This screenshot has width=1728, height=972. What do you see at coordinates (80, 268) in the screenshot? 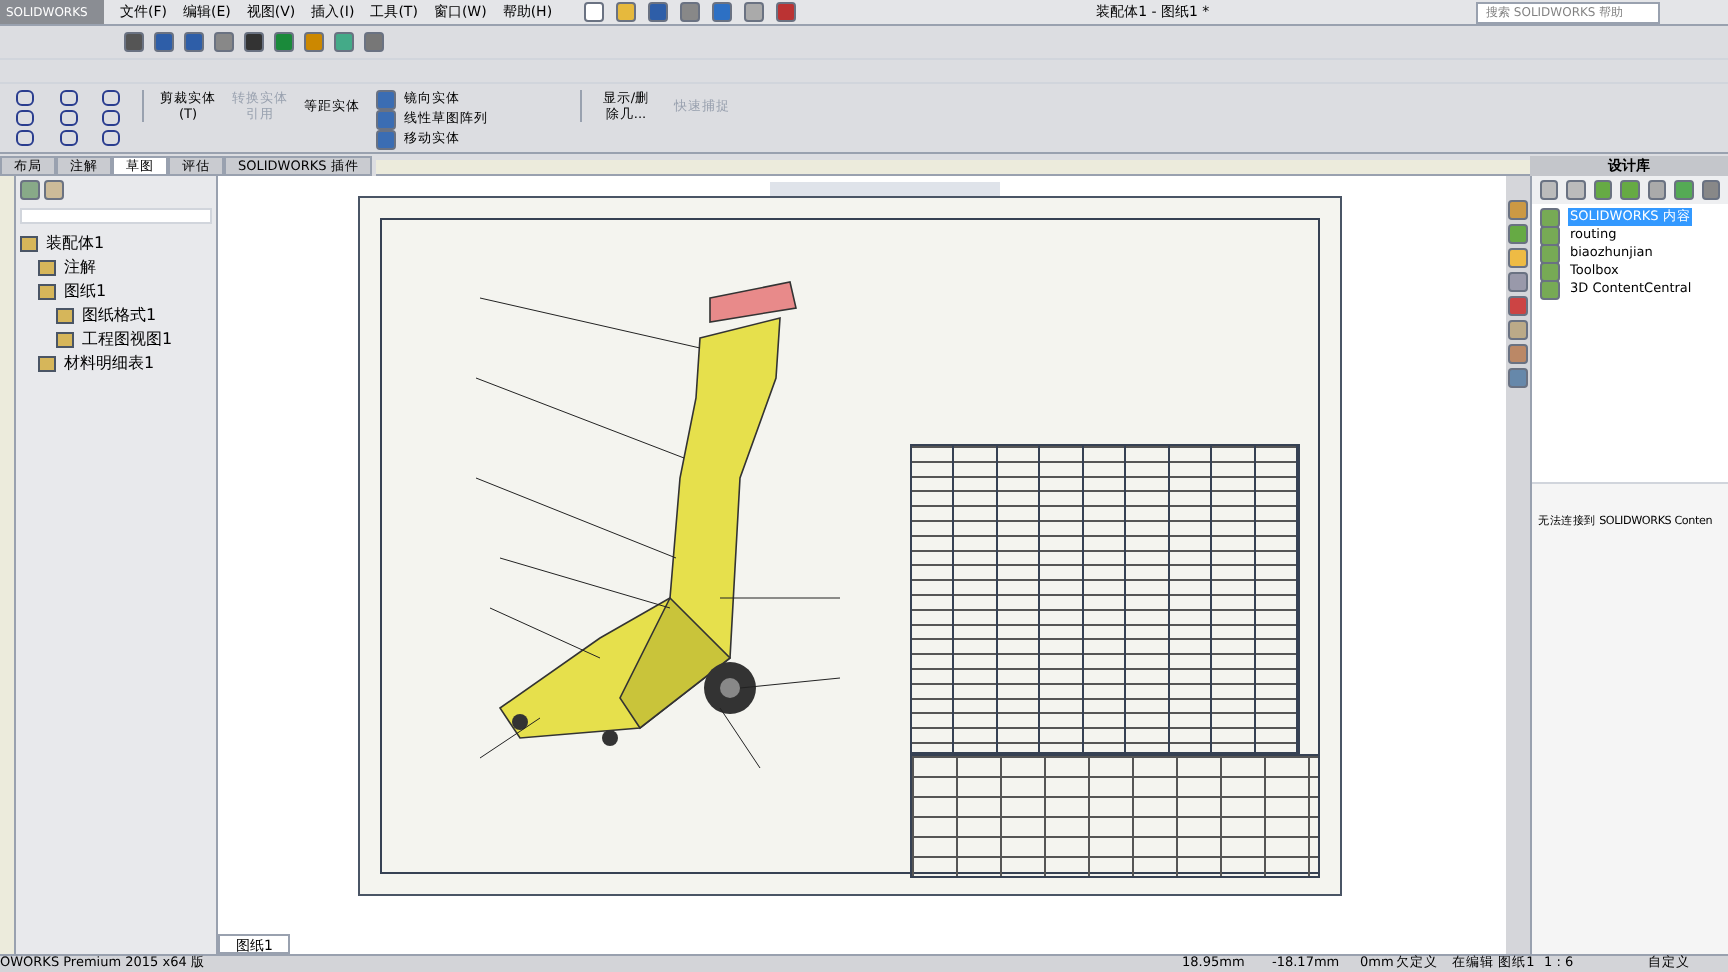
I see `tree-item: 注解` at bounding box center [80, 268].